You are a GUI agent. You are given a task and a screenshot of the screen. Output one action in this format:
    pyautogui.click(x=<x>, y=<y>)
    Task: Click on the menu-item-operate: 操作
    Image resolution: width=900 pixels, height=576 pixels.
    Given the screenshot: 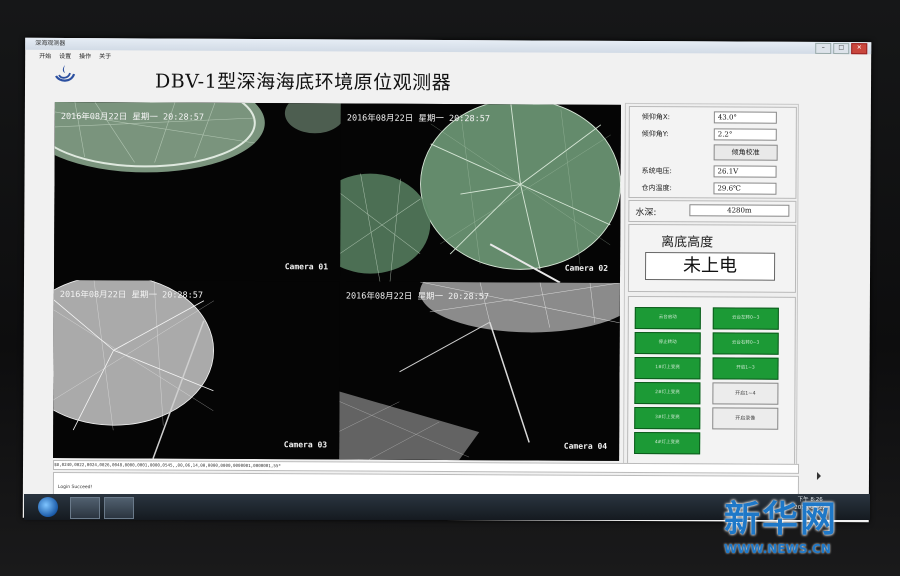 What is the action you would take?
    pyautogui.click(x=85, y=55)
    